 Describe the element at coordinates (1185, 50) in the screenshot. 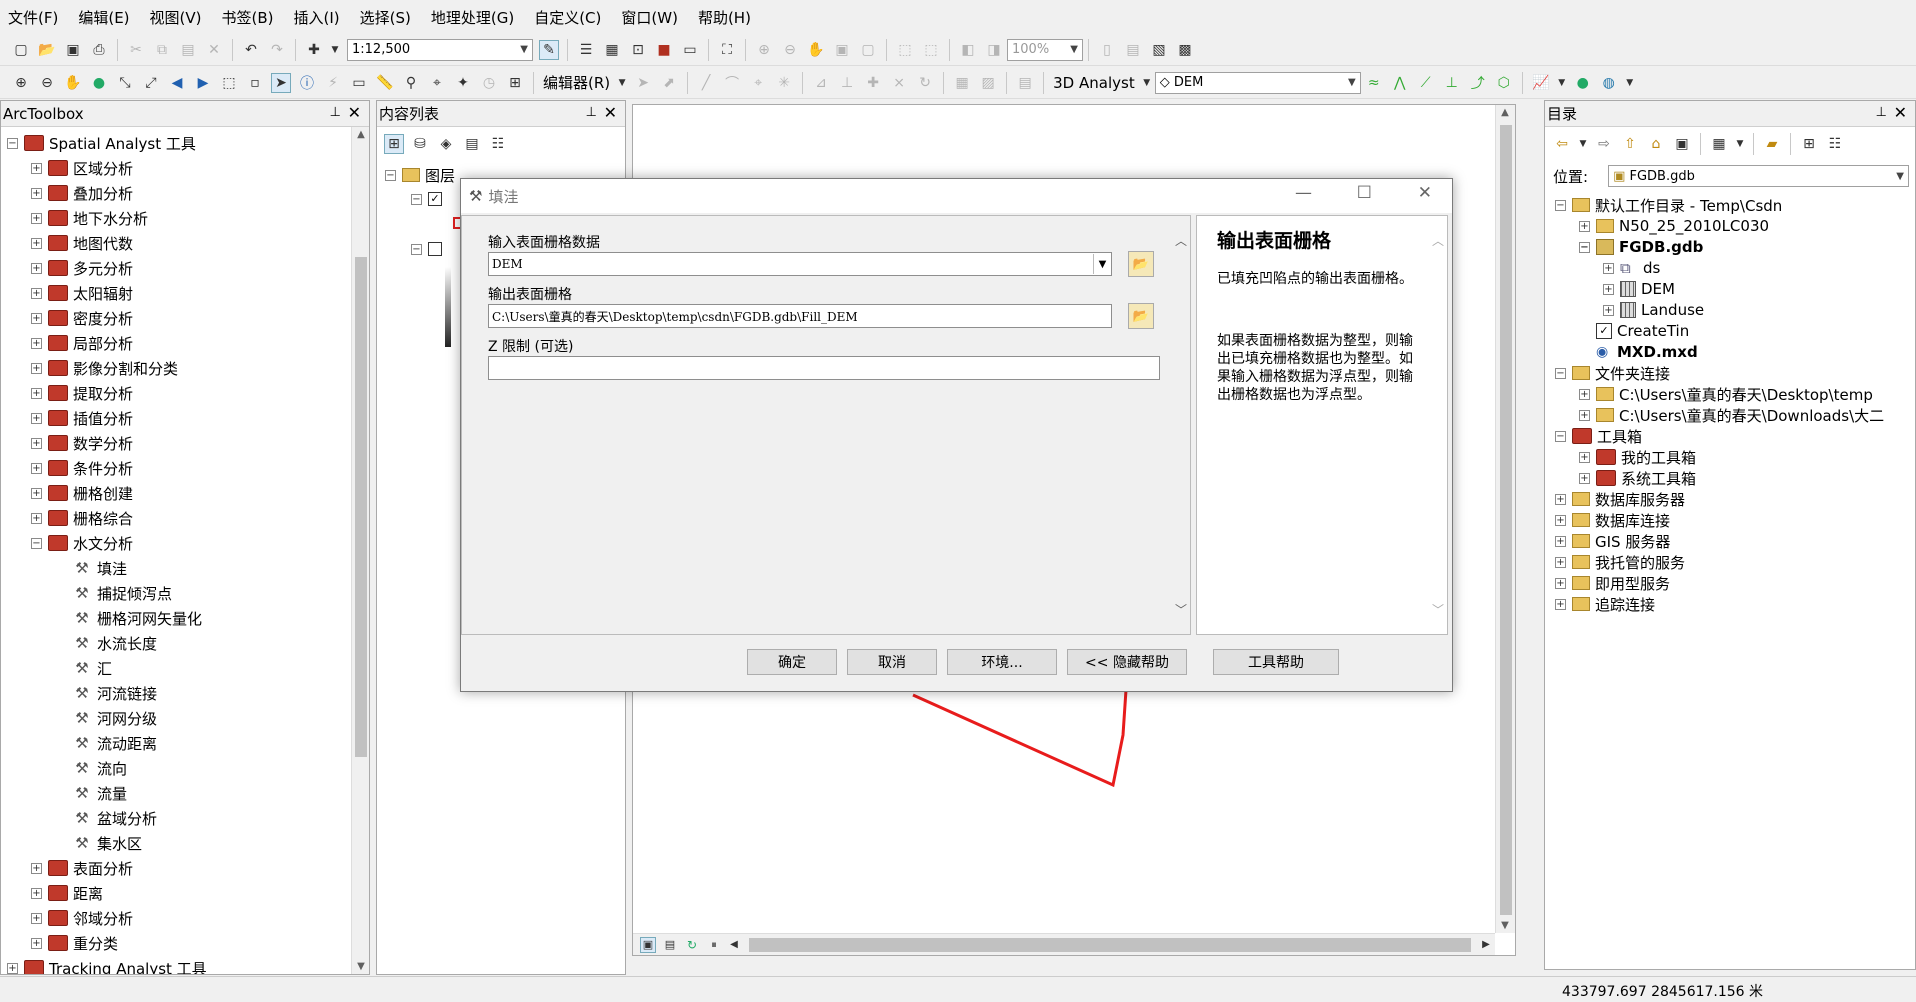

I see `data-driven-pages-icon: ▩` at that location.